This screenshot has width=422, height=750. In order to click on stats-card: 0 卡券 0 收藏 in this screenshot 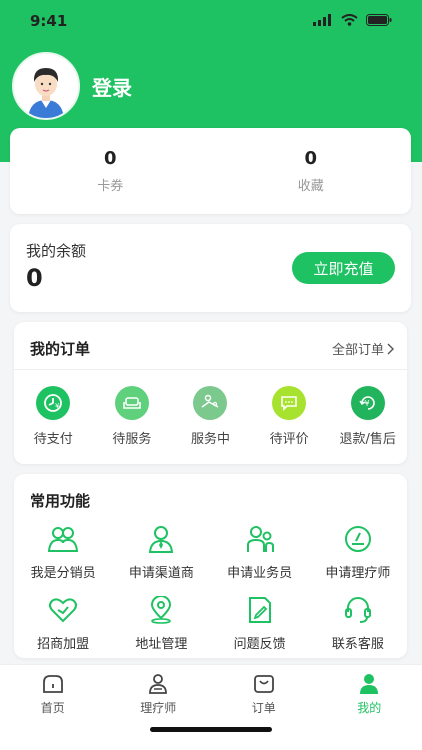, I will do `click(210, 171)`.